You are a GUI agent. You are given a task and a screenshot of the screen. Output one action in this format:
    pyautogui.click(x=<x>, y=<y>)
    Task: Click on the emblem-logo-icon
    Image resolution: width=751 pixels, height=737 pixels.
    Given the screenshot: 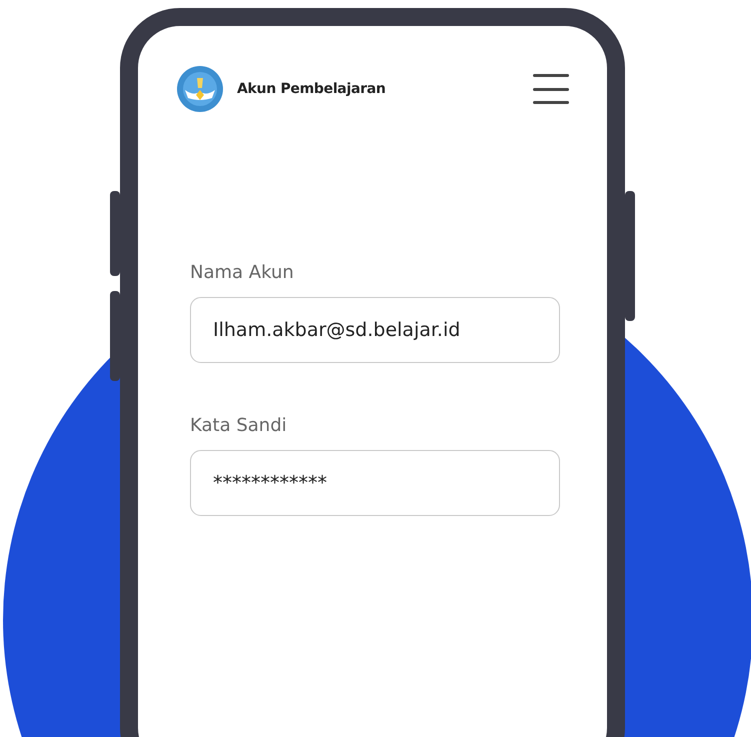 What is the action you would take?
    pyautogui.click(x=200, y=89)
    